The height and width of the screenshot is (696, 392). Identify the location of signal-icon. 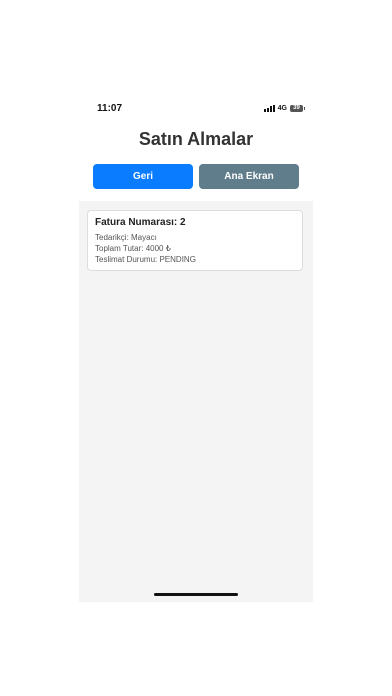
(269, 108).